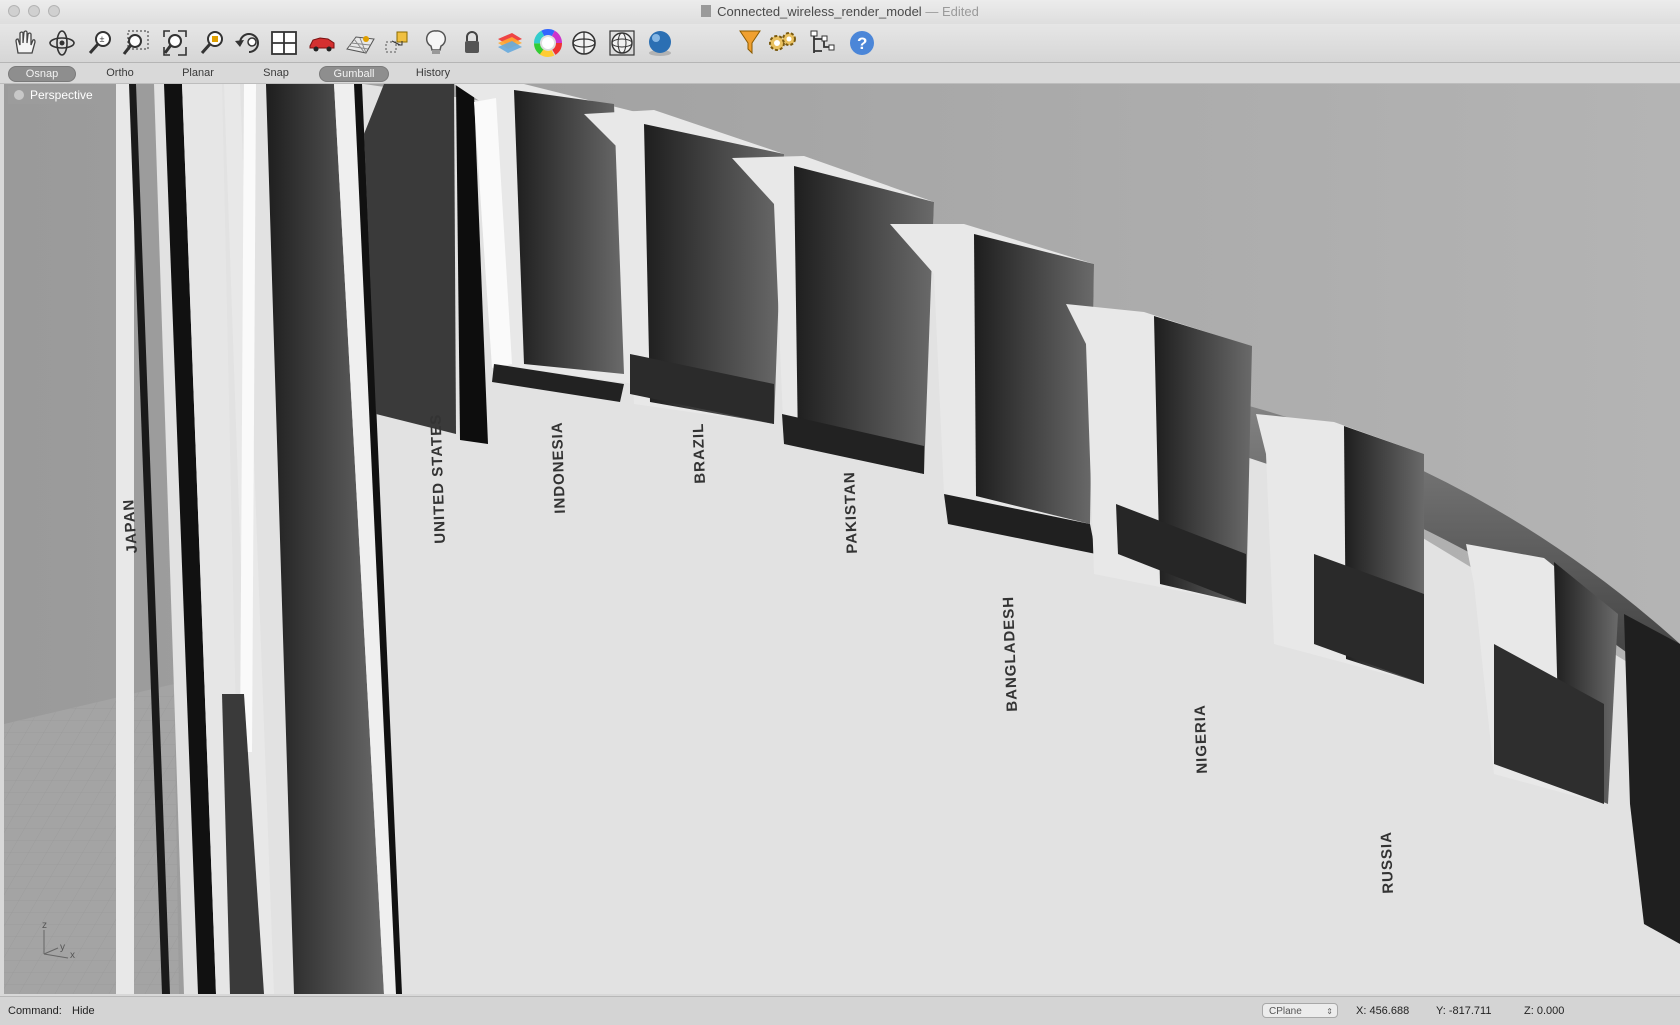  What do you see at coordinates (750, 43) in the screenshot?
I see `selection-filter-icon` at bounding box center [750, 43].